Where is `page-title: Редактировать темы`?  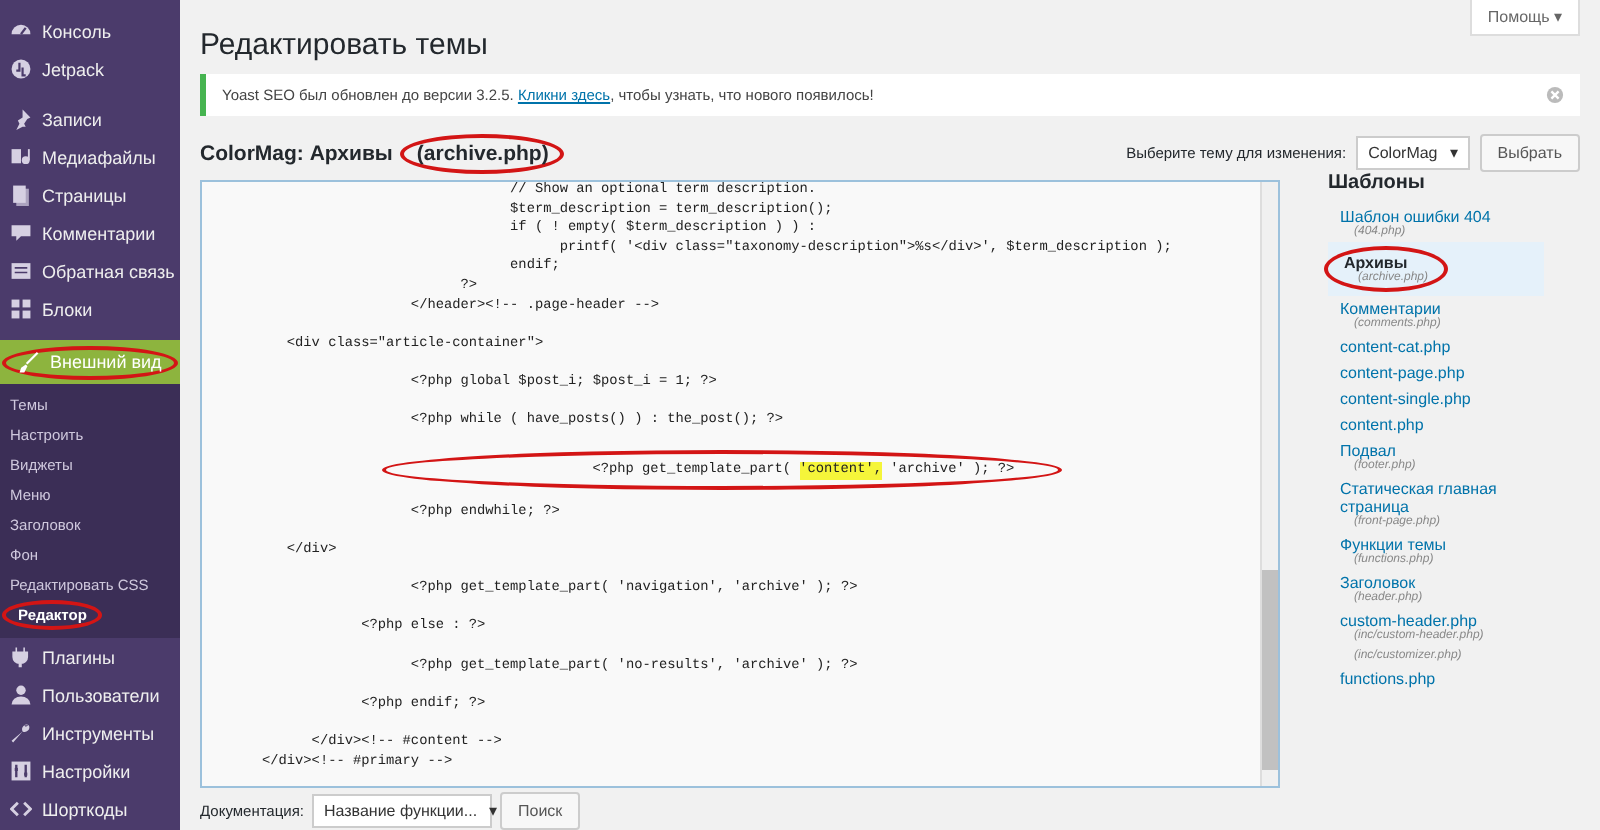
page-title: Редактировать темы is located at coordinates (345, 45).